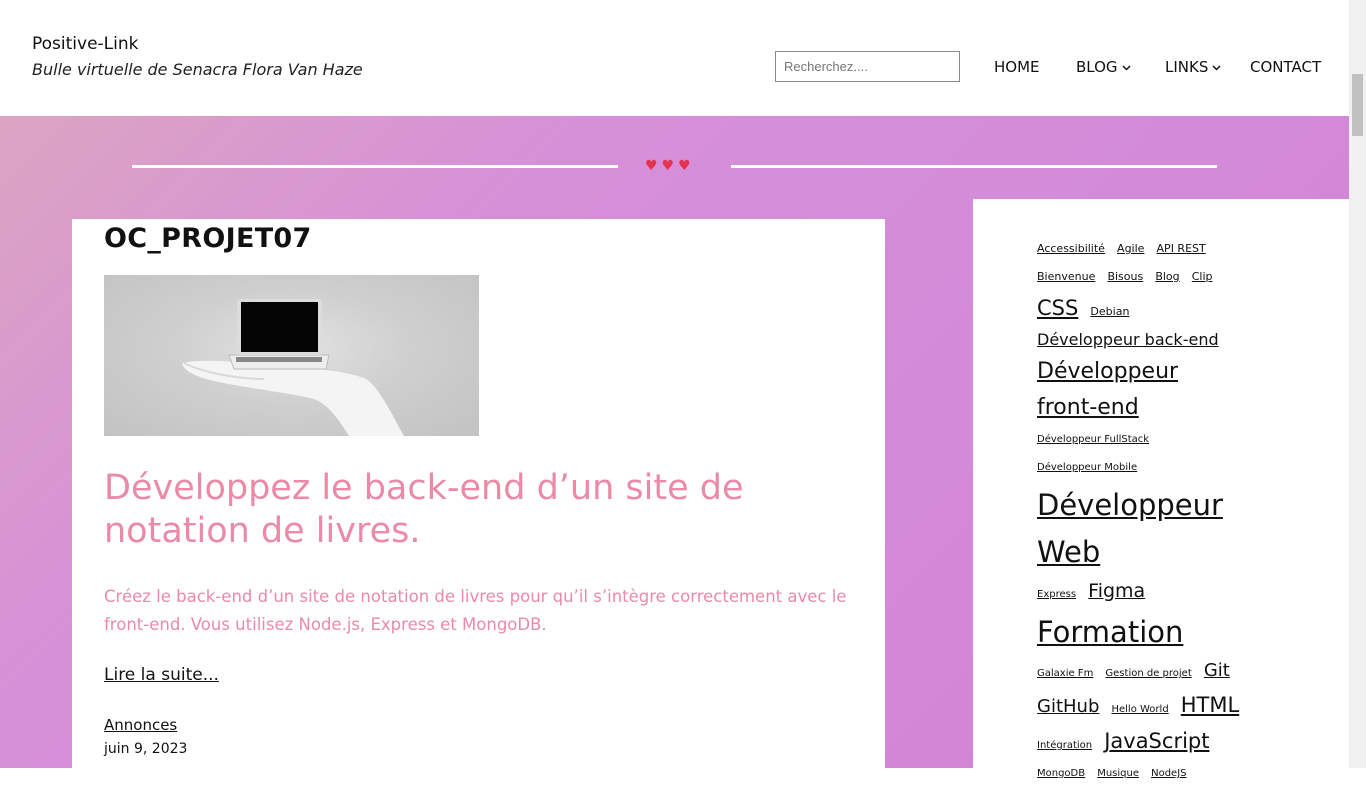 The width and height of the screenshot is (1366, 788). What do you see at coordinates (867, 66) in the screenshot?
I see `search-input` at bounding box center [867, 66].